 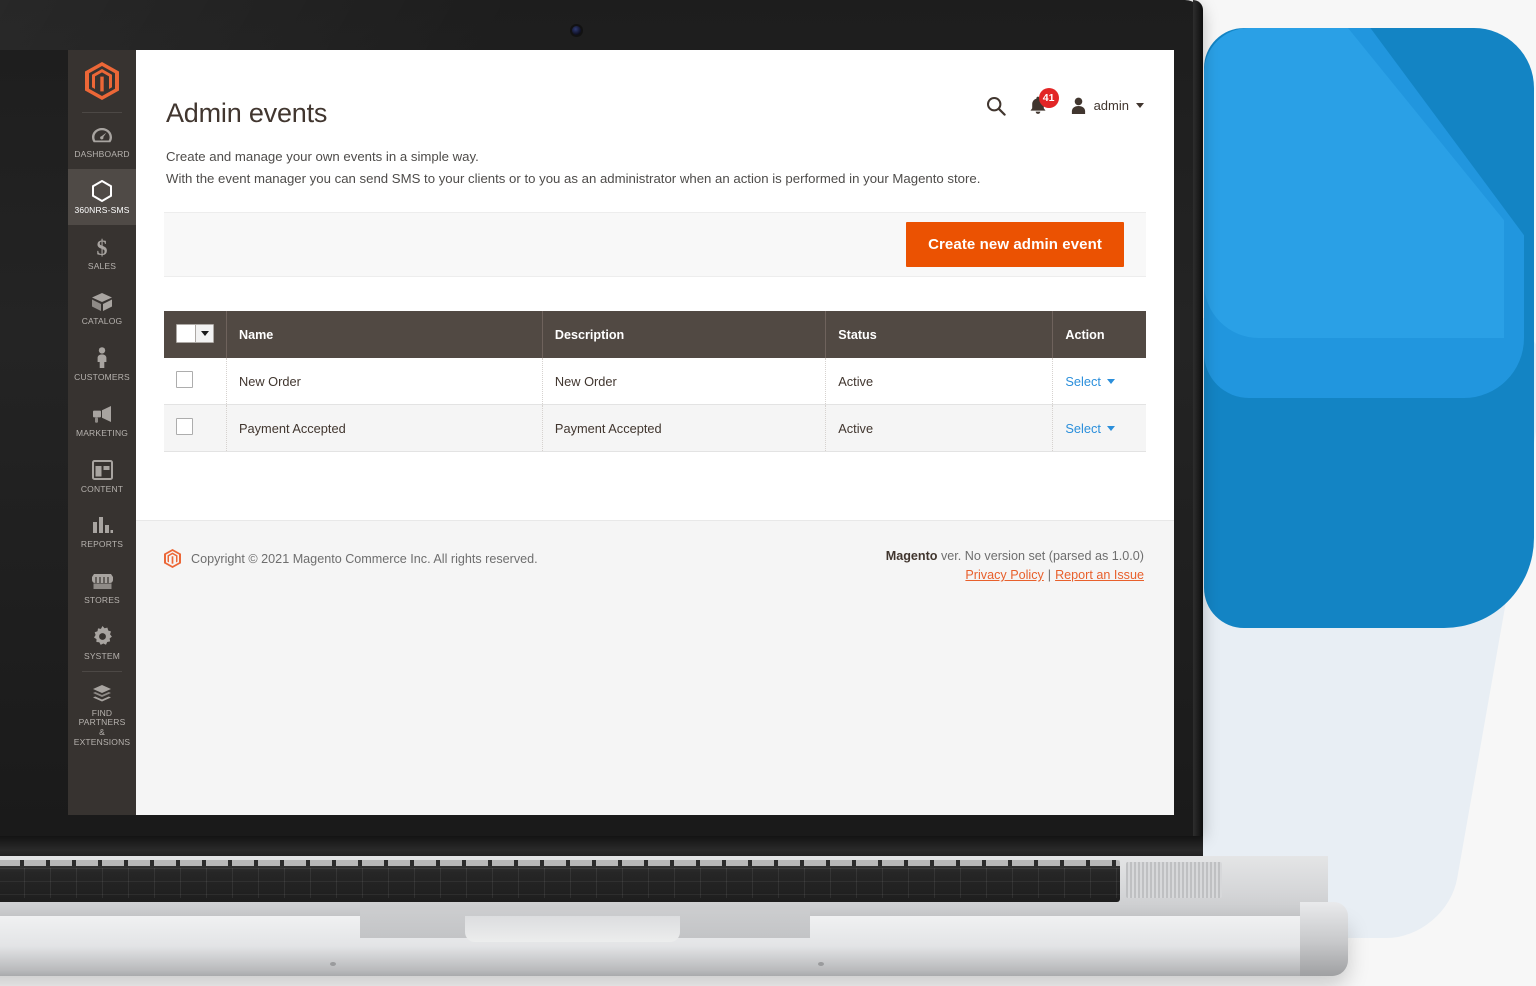 I want to click on layout-icon, so click(x=102, y=470).